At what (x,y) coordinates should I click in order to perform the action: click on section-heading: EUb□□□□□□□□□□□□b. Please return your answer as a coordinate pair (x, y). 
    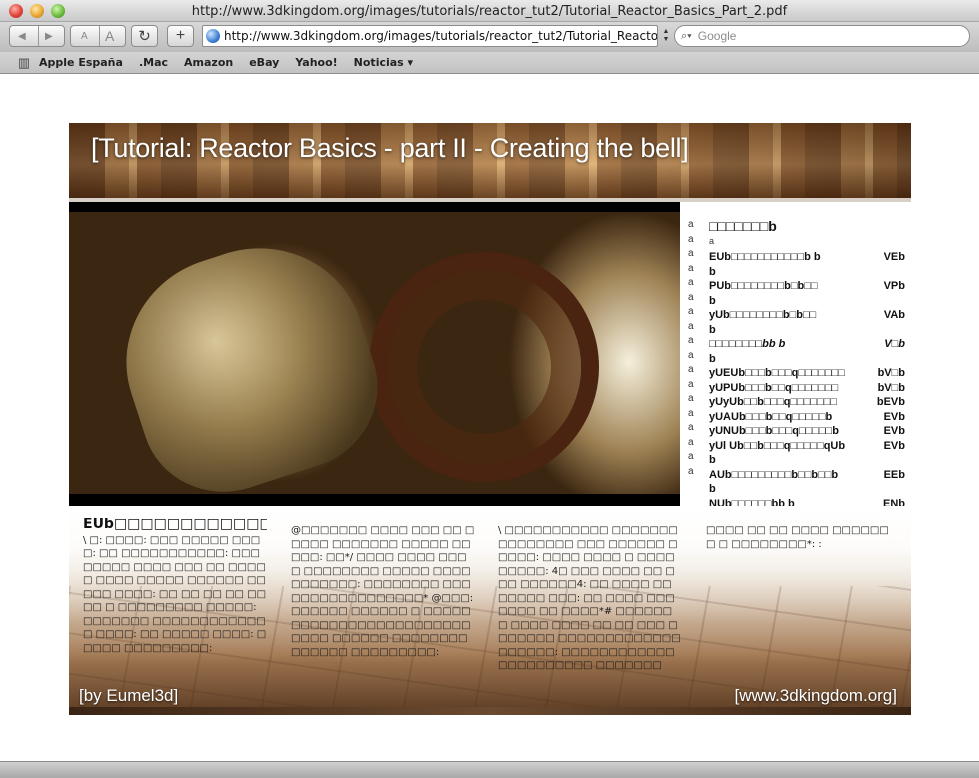
    Looking at the image, I should click on (175, 525).